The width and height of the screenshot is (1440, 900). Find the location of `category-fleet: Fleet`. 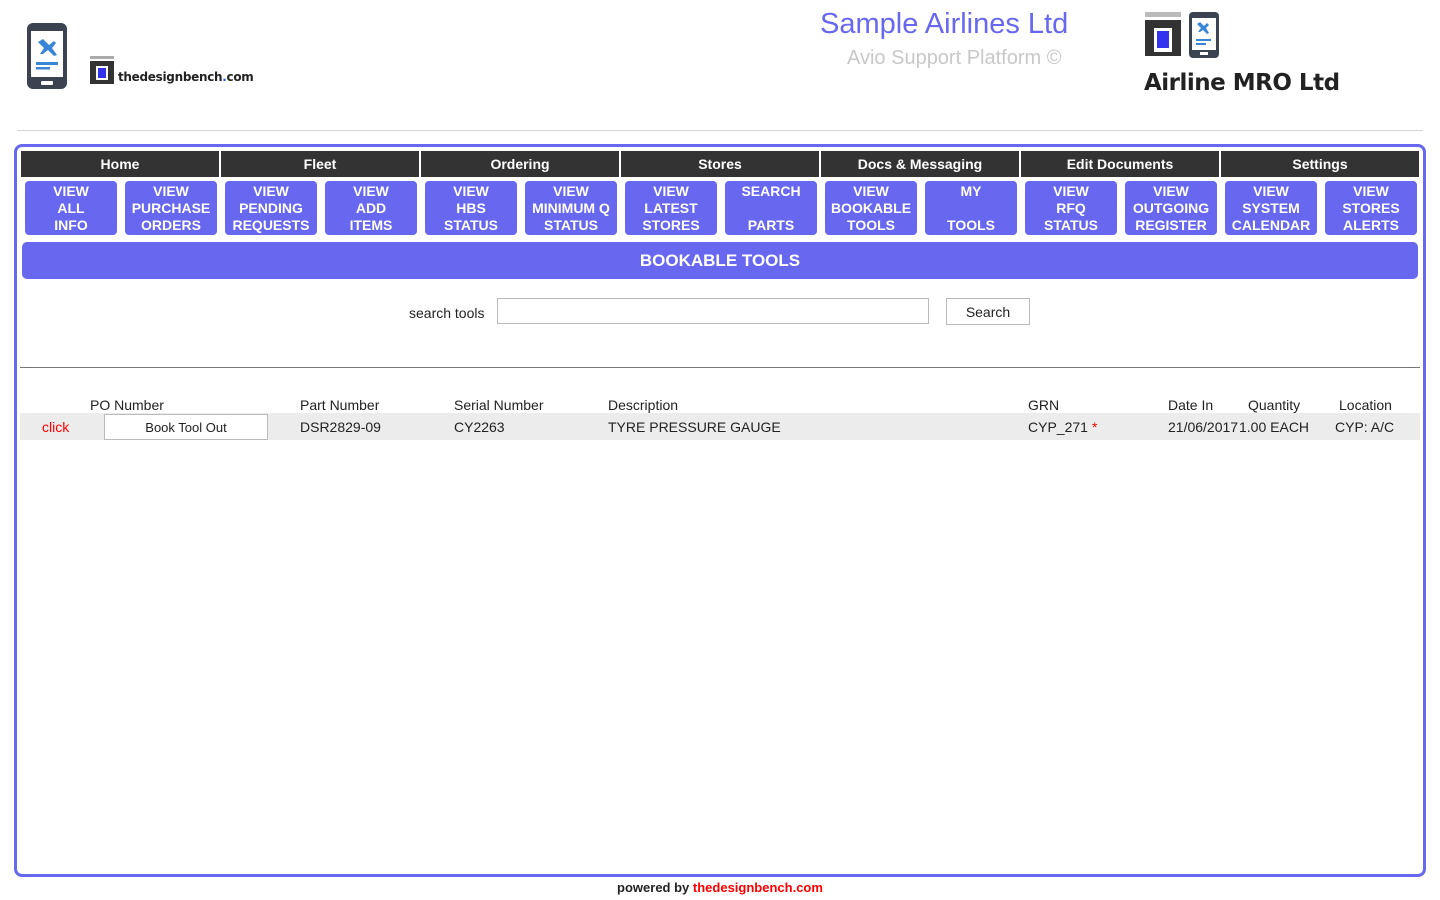

category-fleet: Fleet is located at coordinates (321, 164).